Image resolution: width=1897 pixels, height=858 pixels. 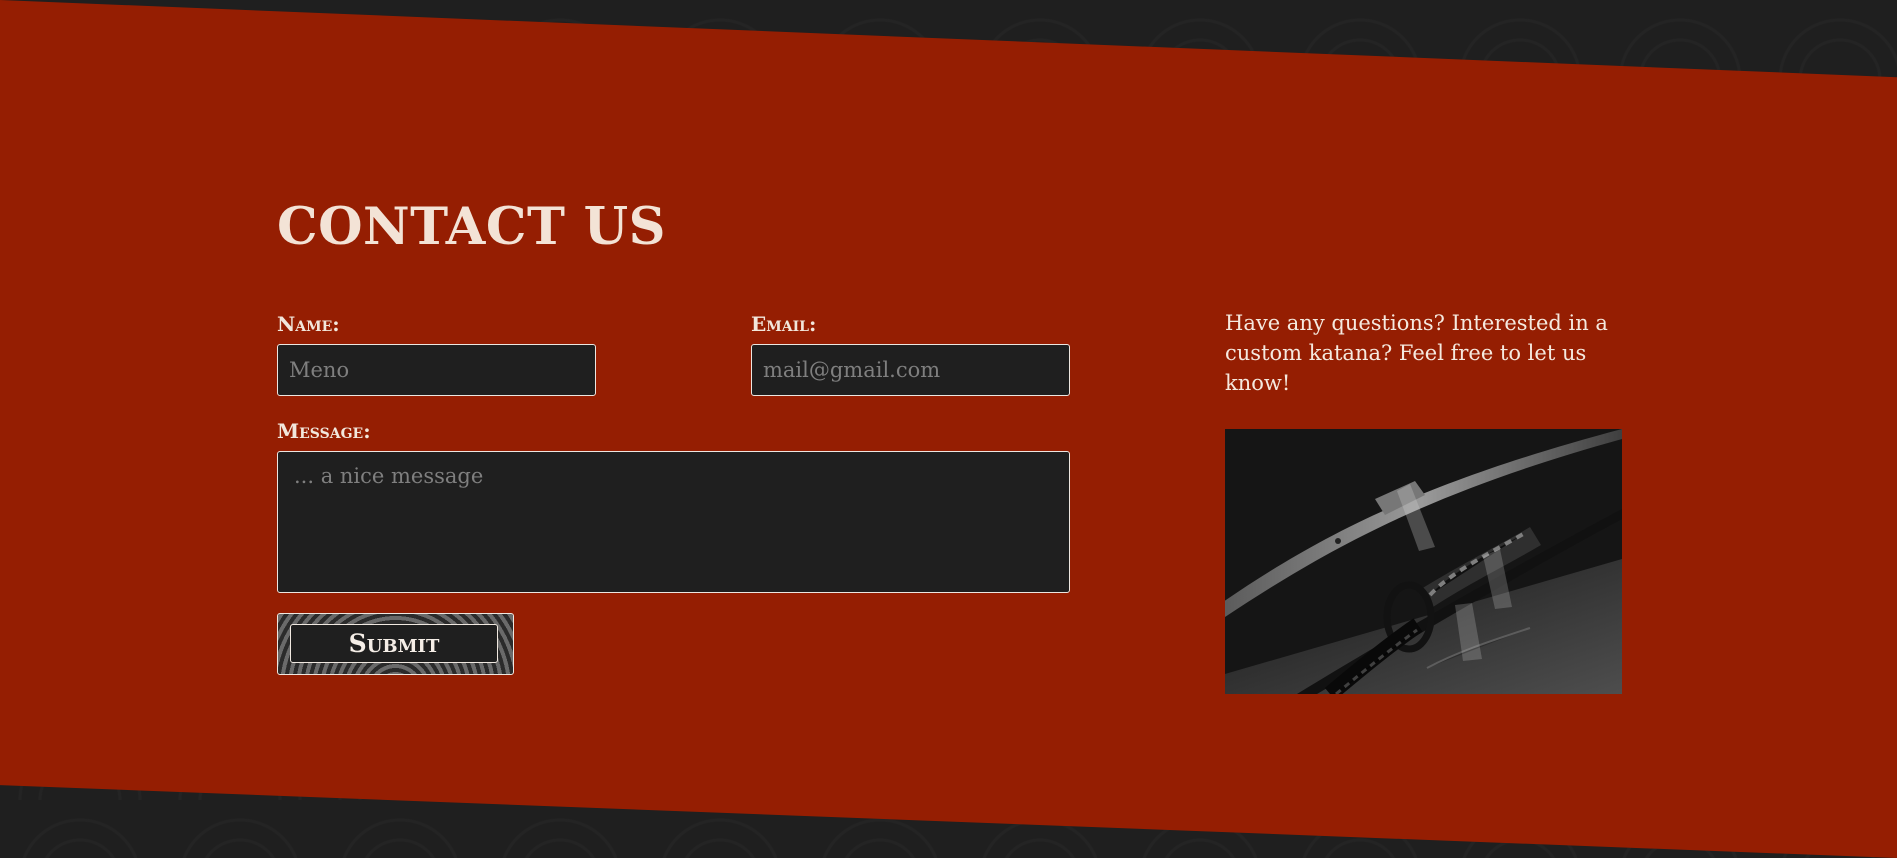 I want to click on email-label: Email:, so click(x=784, y=324).